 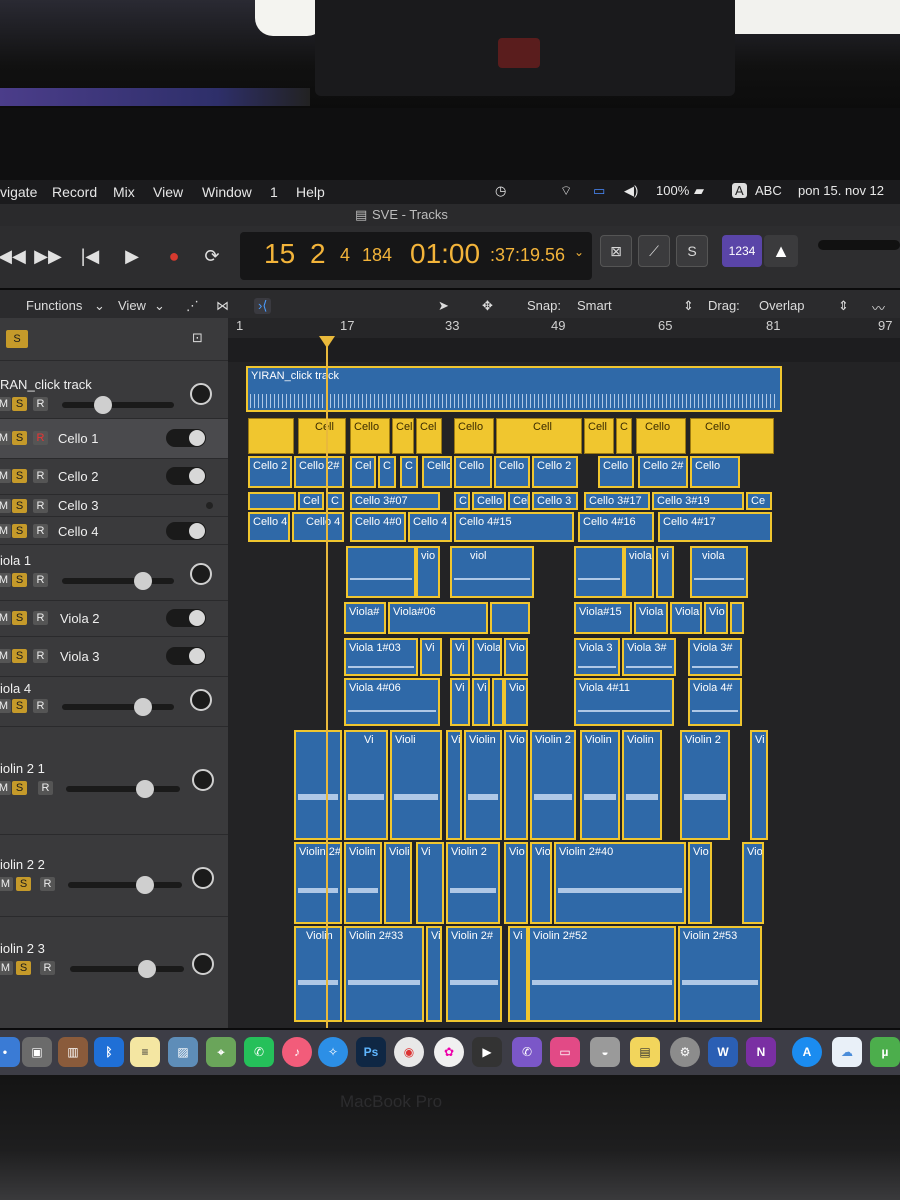 What do you see at coordinates (409, 1052) in the screenshot?
I see `dock-chrome-icon: ◉` at bounding box center [409, 1052].